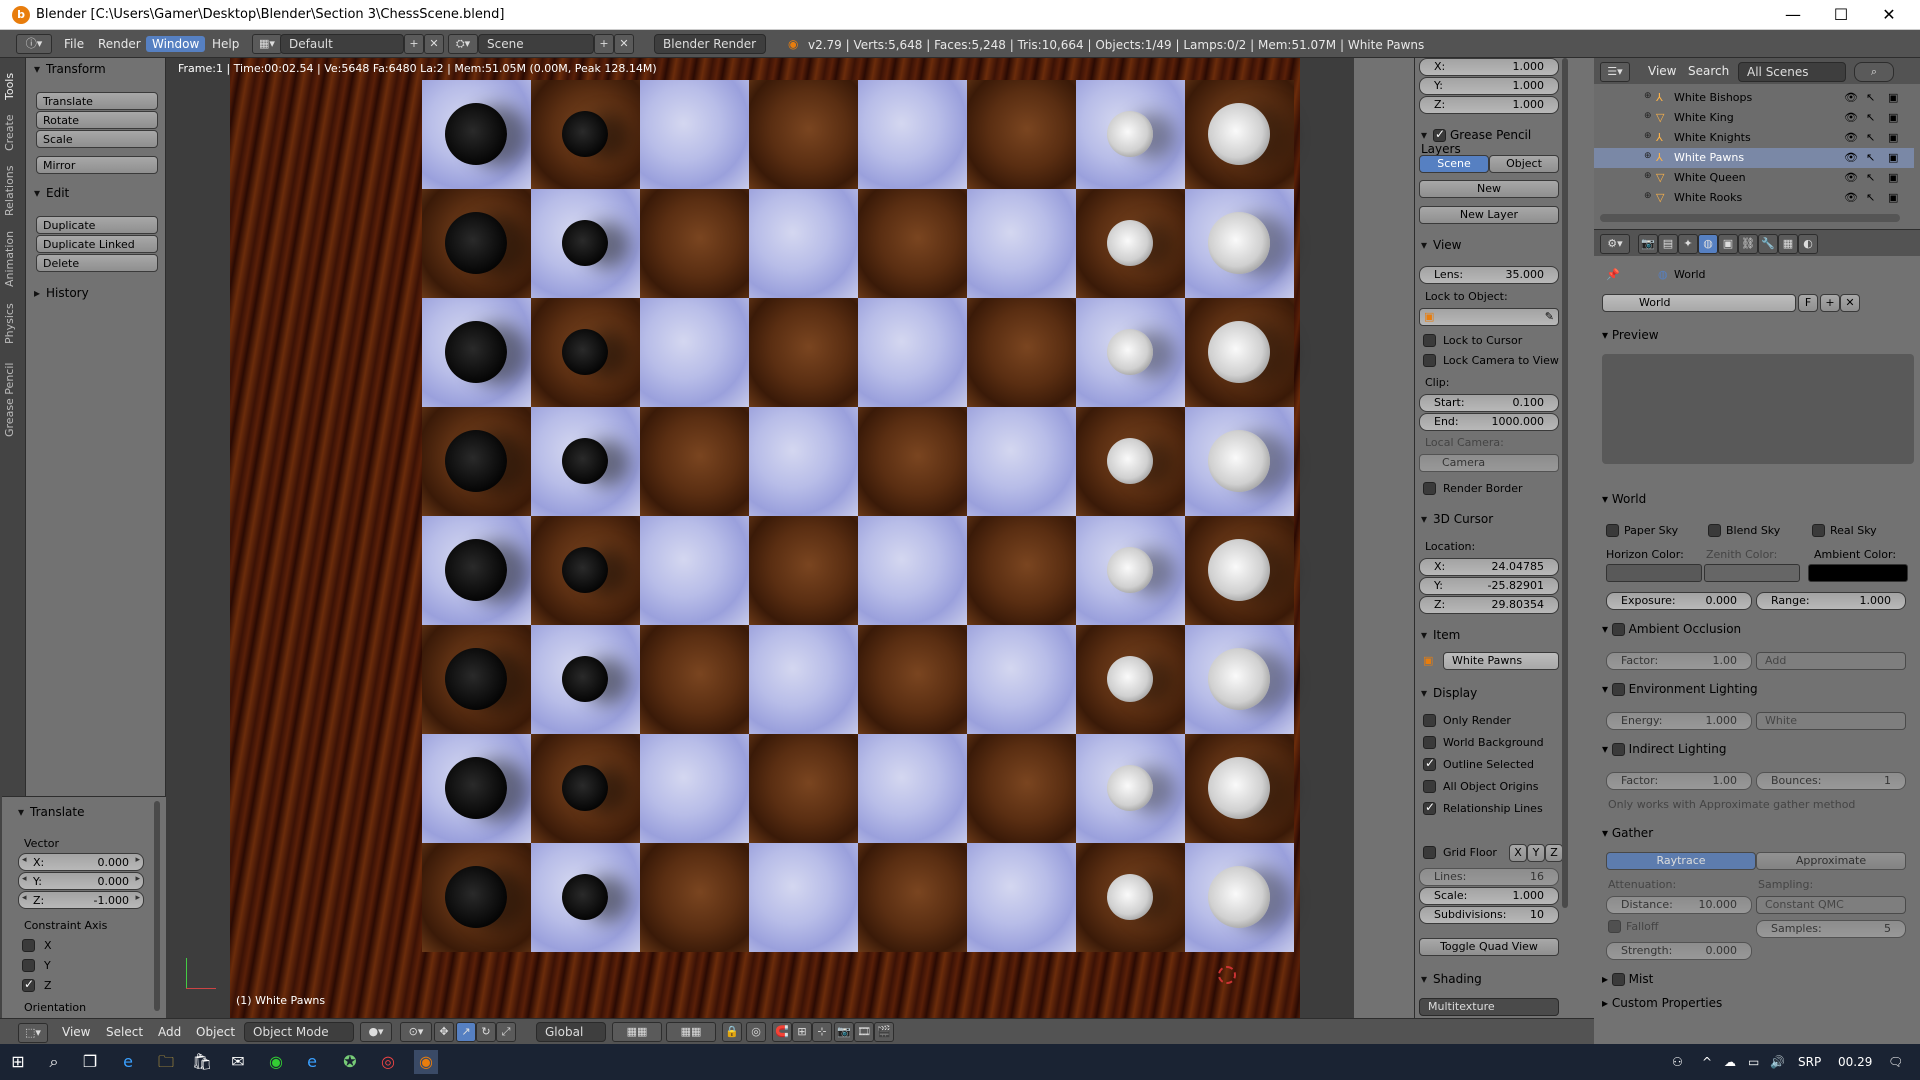 The height and width of the screenshot is (1080, 1920). What do you see at coordinates (1489, 275) in the screenshot?
I see `lens-field: Lens: 35.000` at bounding box center [1489, 275].